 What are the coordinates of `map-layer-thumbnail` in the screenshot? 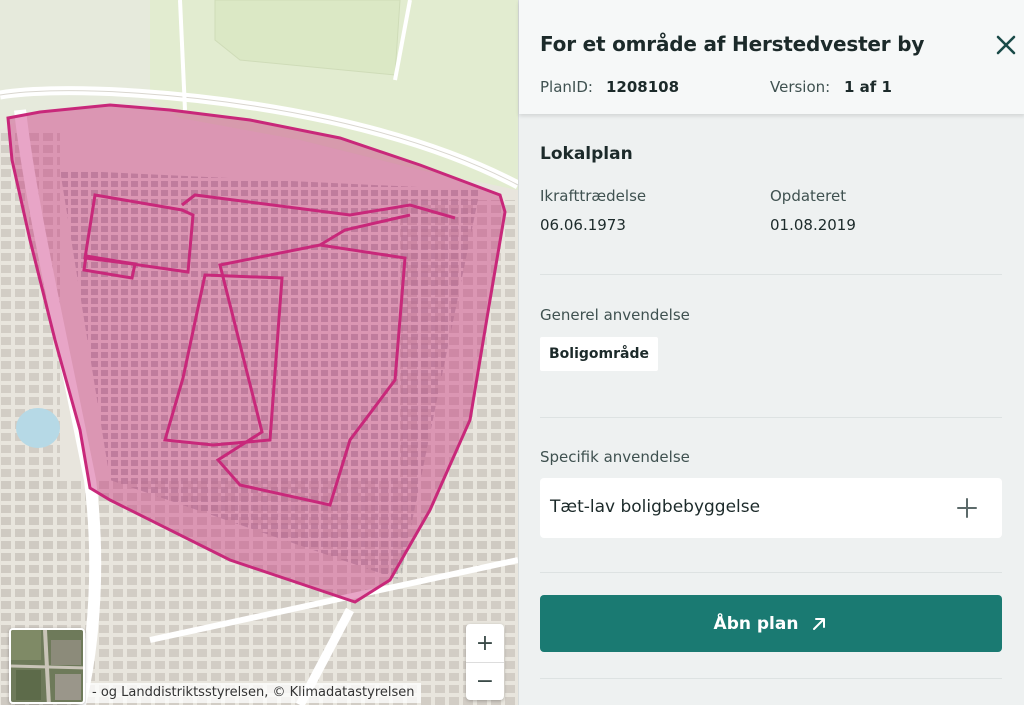 It's located at (47, 666).